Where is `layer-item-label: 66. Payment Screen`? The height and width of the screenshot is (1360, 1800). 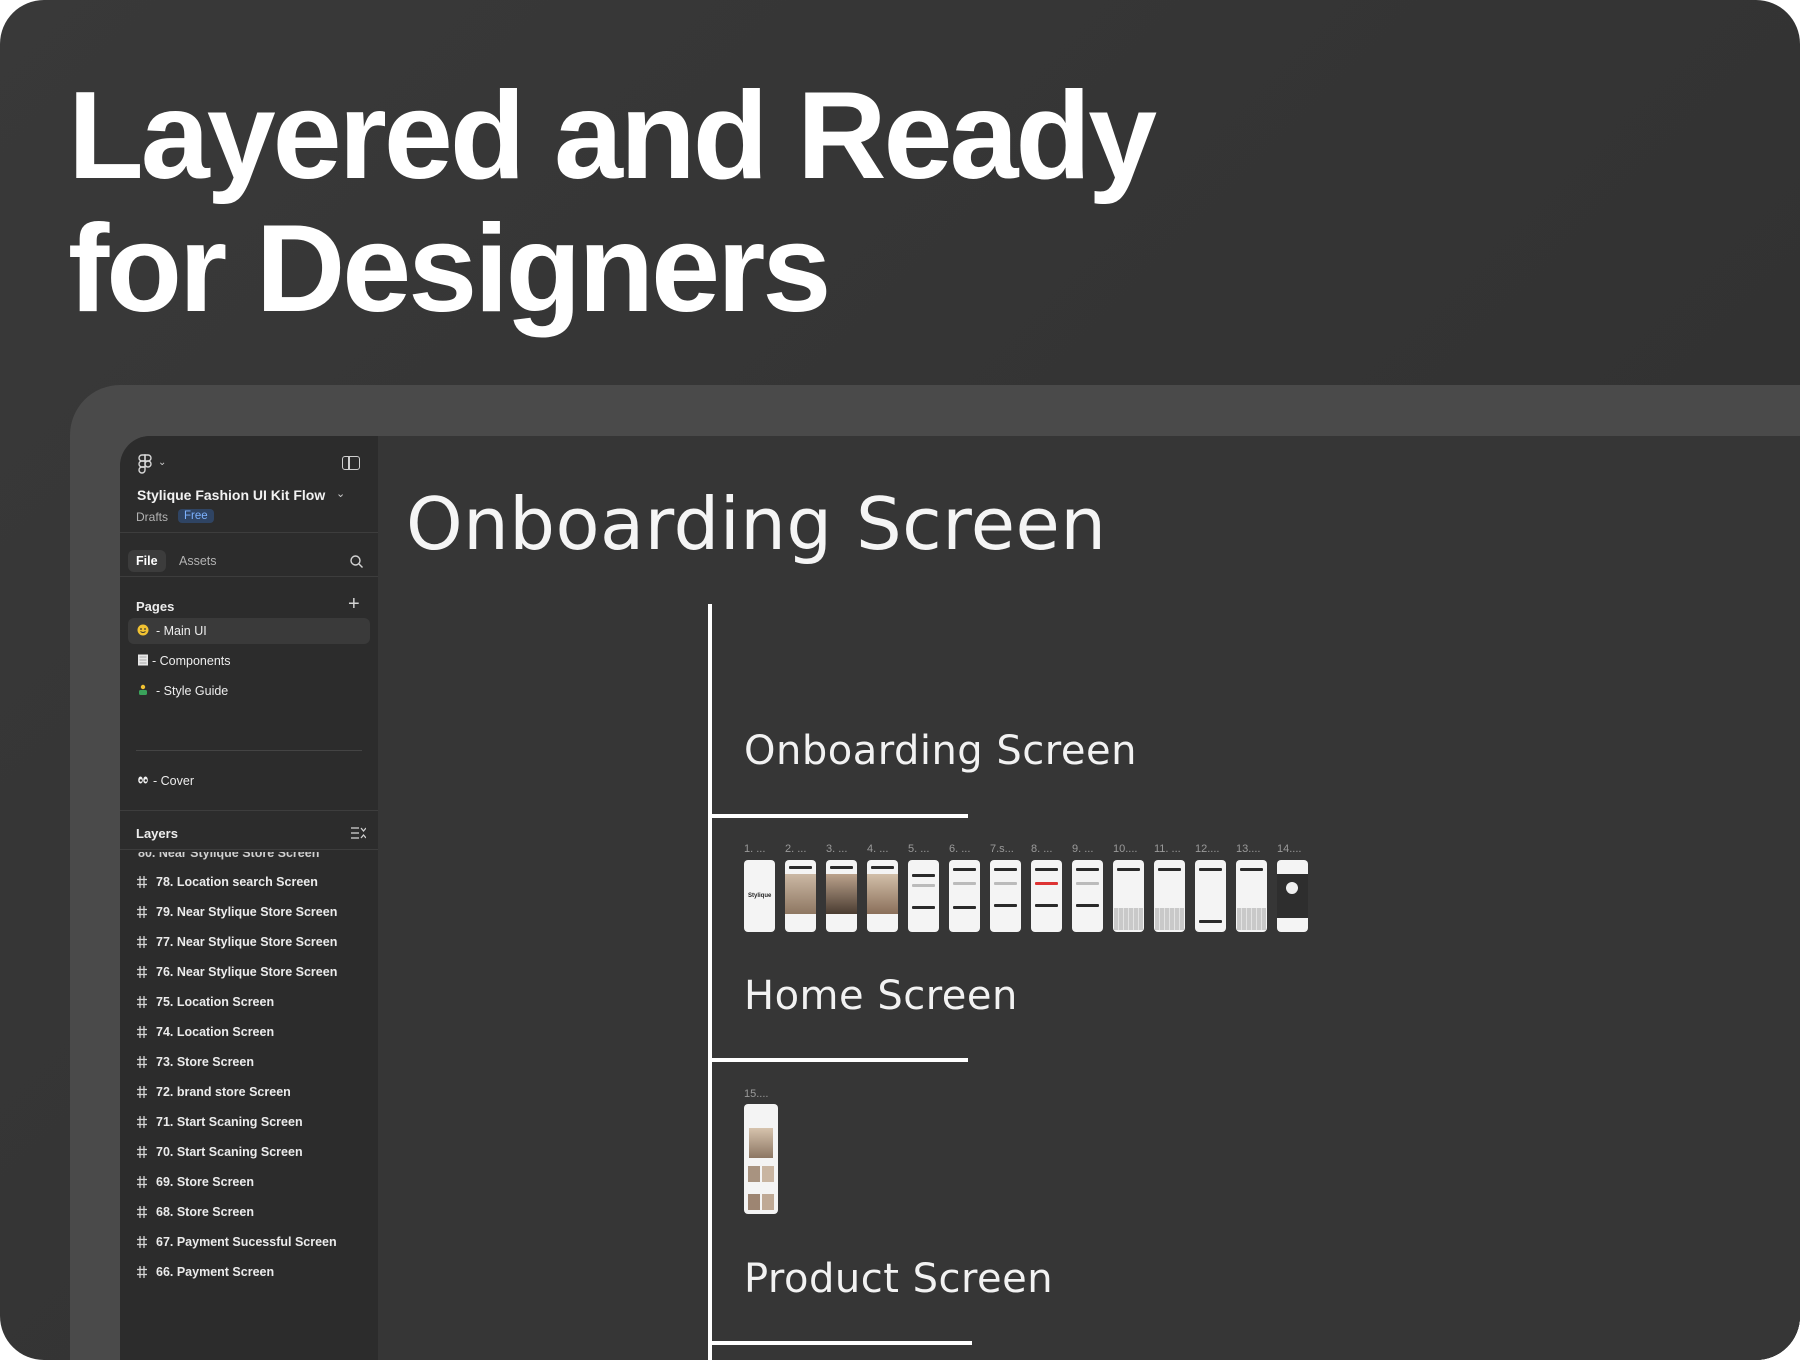 layer-item-label: 66. Payment Screen is located at coordinates (215, 1272).